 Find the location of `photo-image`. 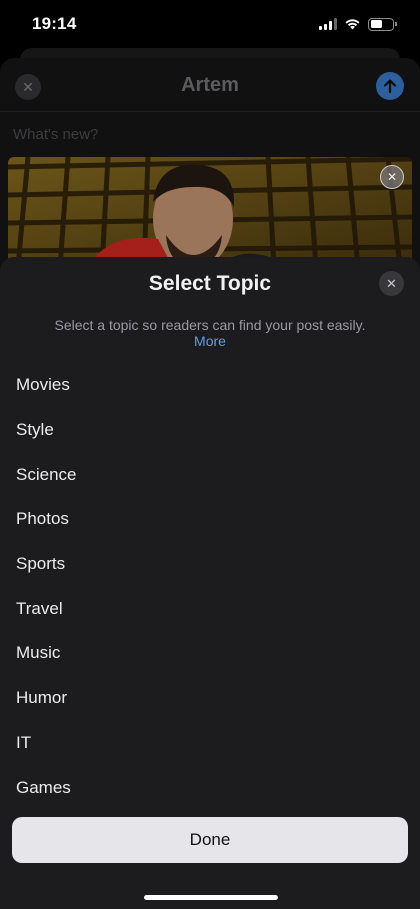

photo-image is located at coordinates (210, 212).